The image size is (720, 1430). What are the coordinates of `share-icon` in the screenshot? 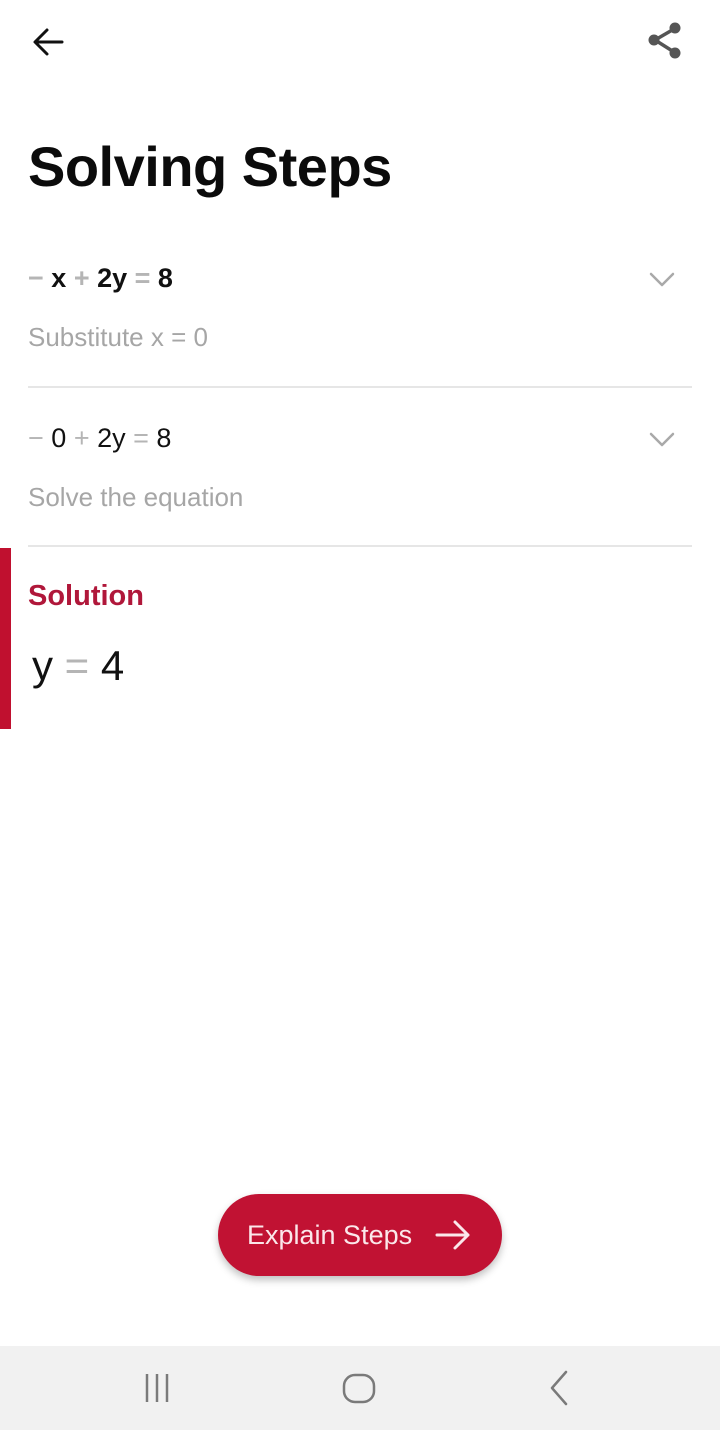 It's located at (664, 40).